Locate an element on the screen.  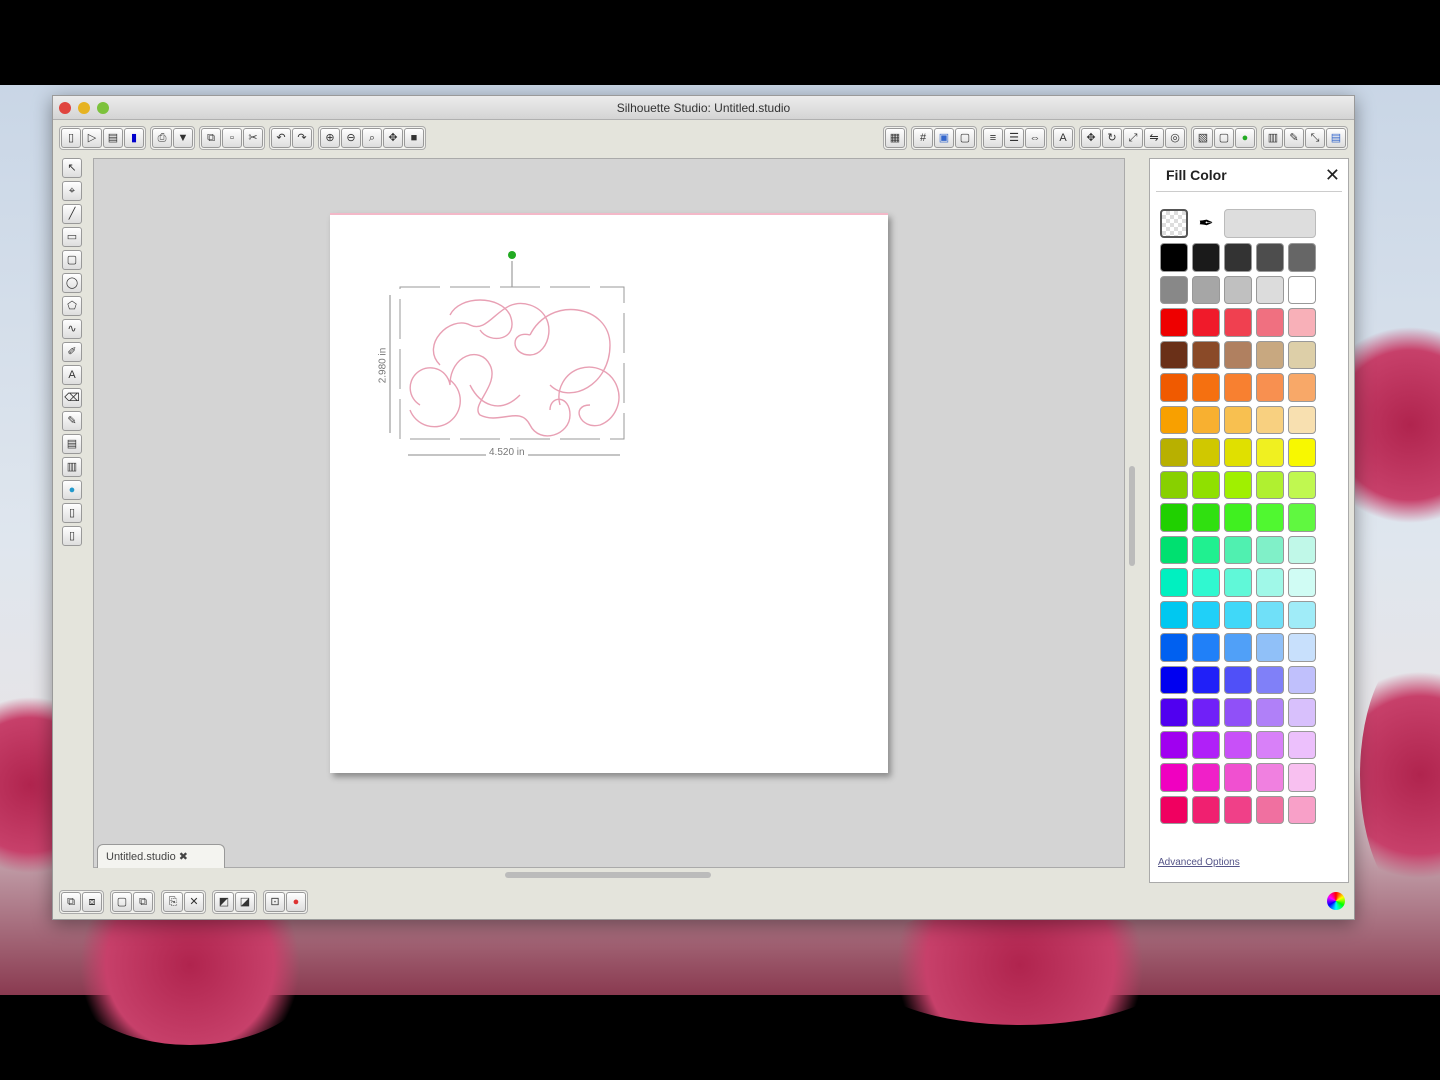
horizontal-scrollbar is located at coordinates (608, 875).